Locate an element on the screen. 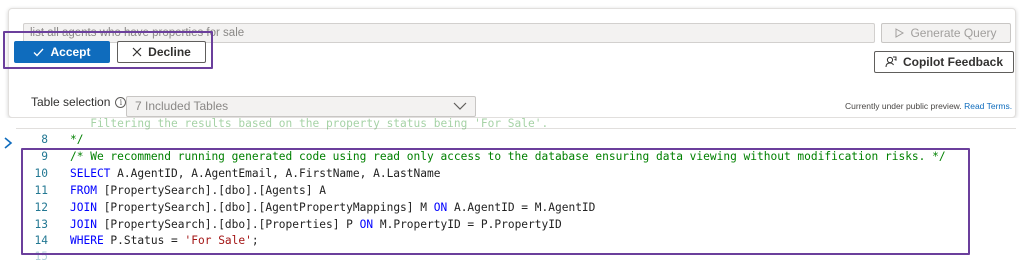 This screenshot has height=269, width=1024. table-selection-dropdown: 7 Included Tables is located at coordinates (301, 106).